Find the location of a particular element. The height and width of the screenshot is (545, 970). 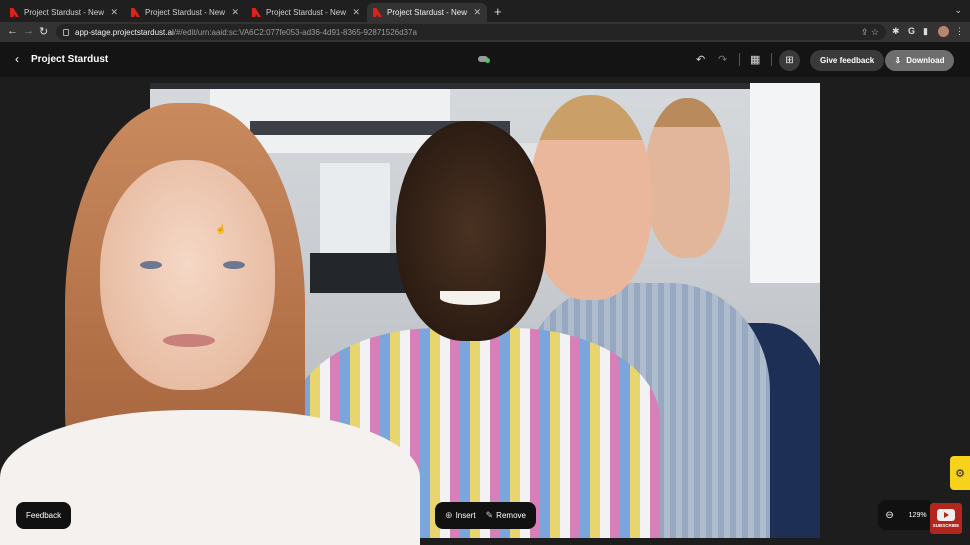

kebab-menu-icon: ⋮ is located at coordinates (959, 31).